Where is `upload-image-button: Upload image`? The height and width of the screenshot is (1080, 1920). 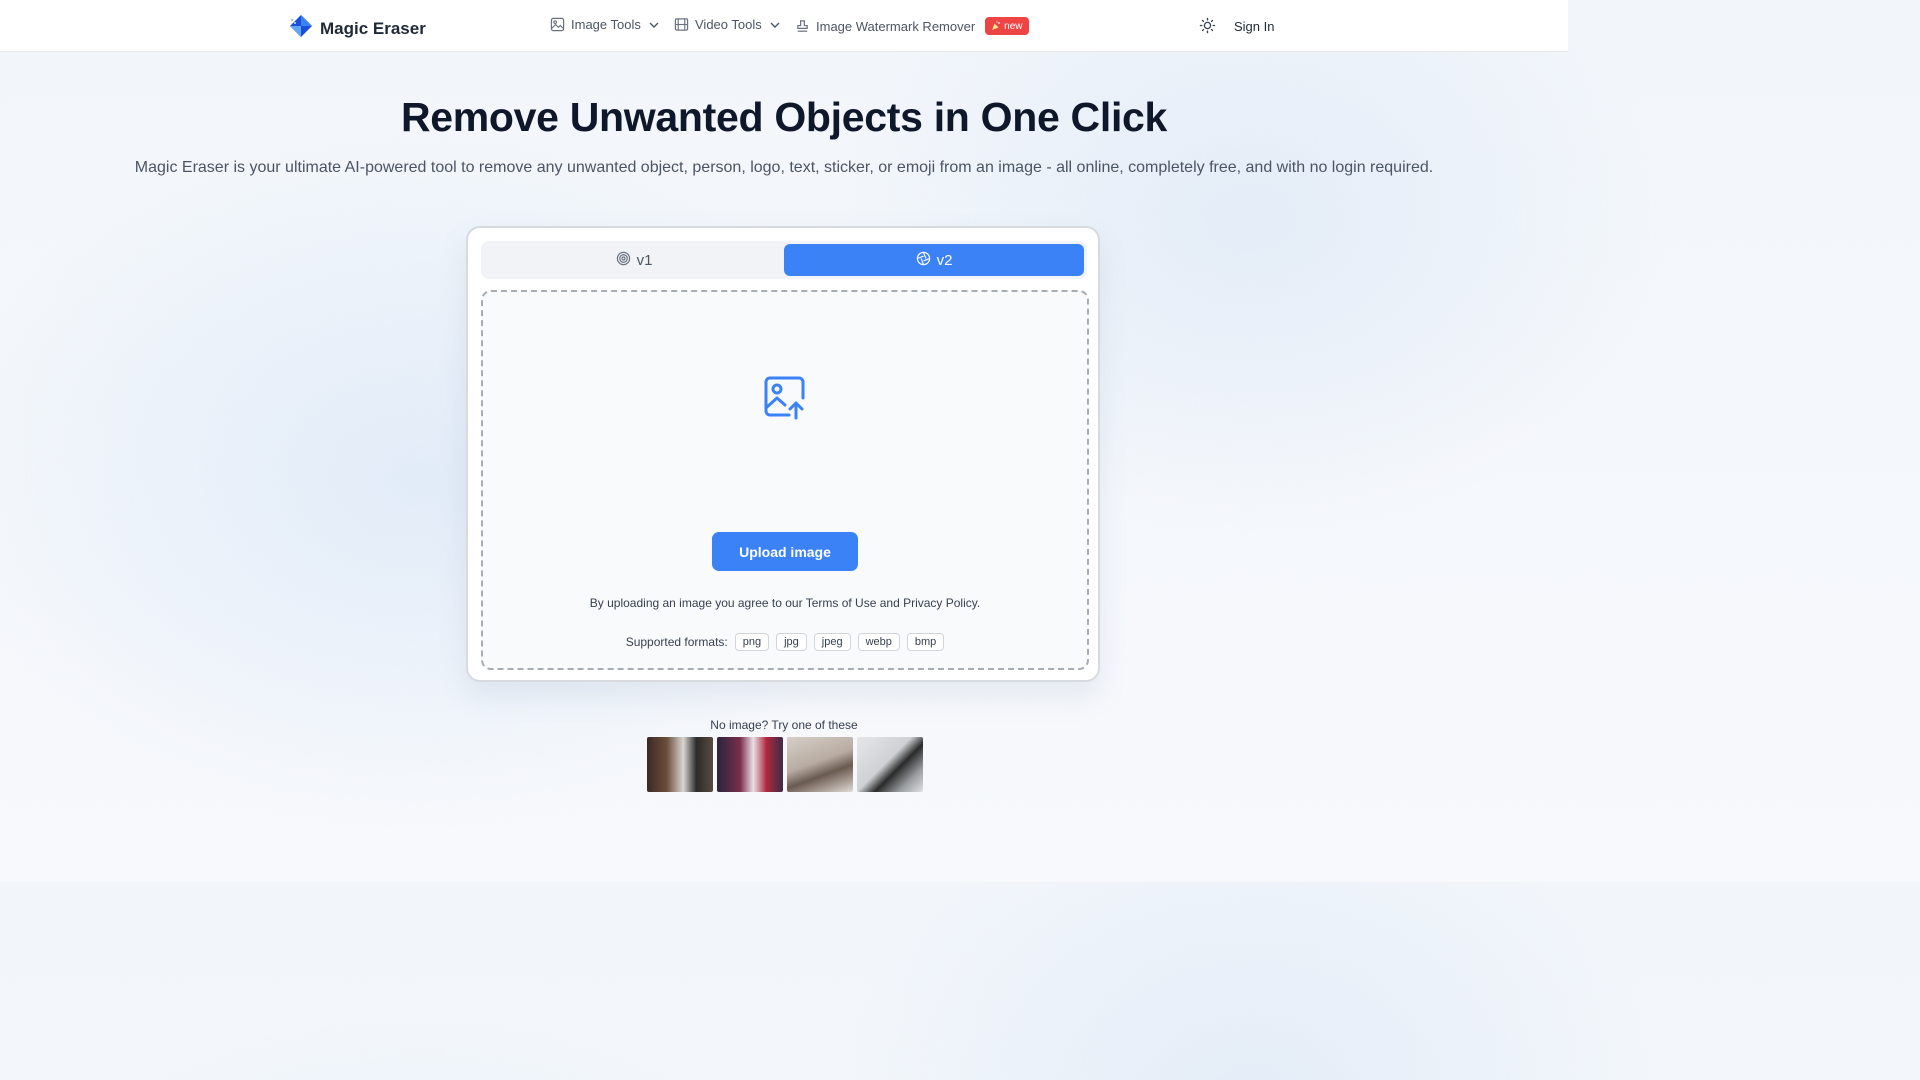 upload-image-button: Upload image is located at coordinates (785, 551).